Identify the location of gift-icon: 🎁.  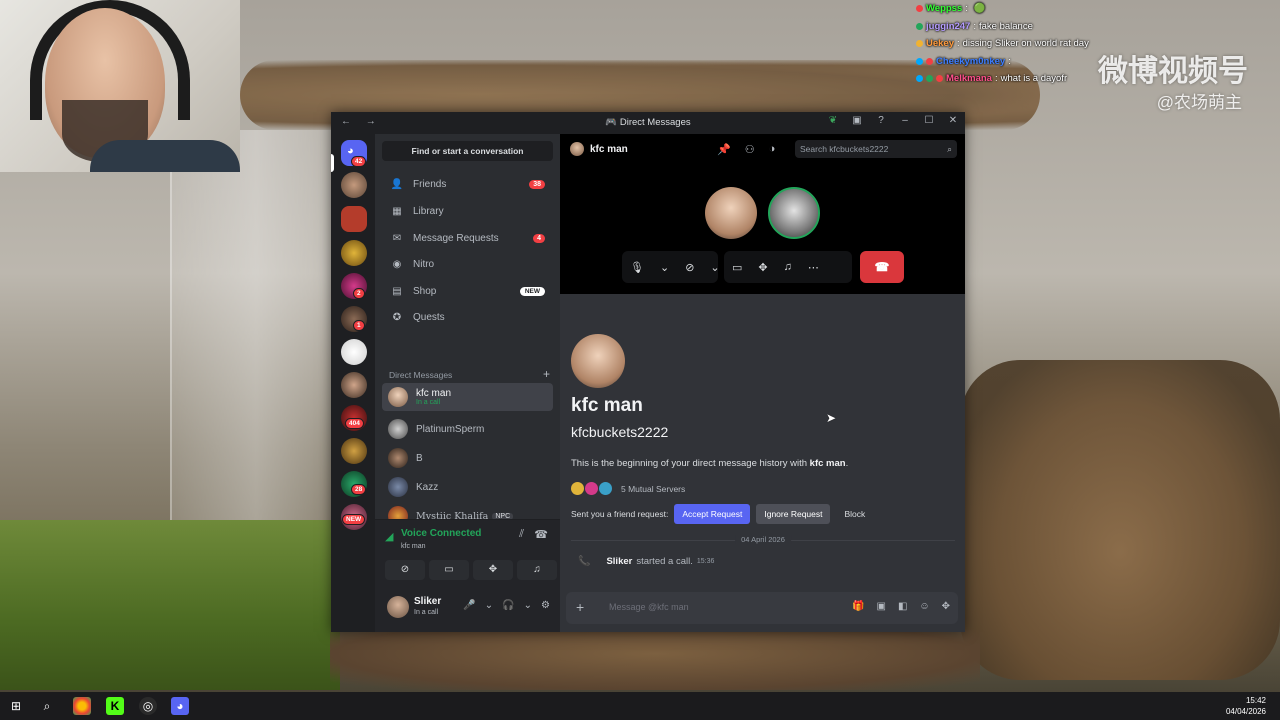
(858, 606).